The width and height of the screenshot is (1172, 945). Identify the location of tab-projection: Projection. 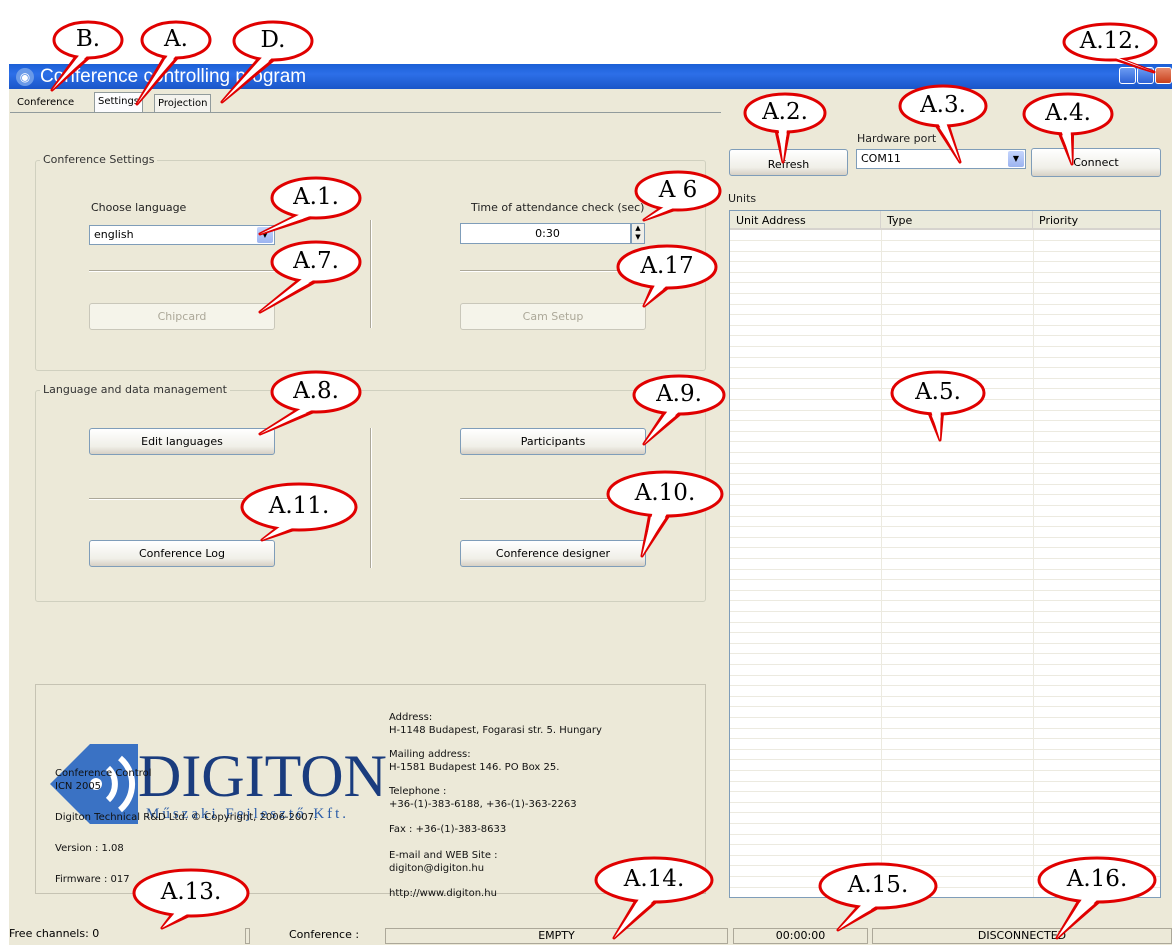
(183, 103).